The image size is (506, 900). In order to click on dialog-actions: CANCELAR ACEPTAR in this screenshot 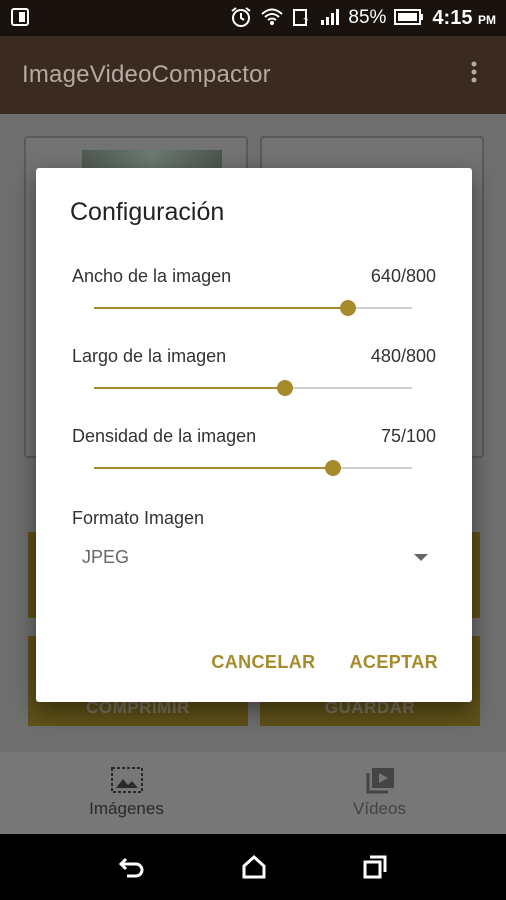, I will do `click(324, 662)`.